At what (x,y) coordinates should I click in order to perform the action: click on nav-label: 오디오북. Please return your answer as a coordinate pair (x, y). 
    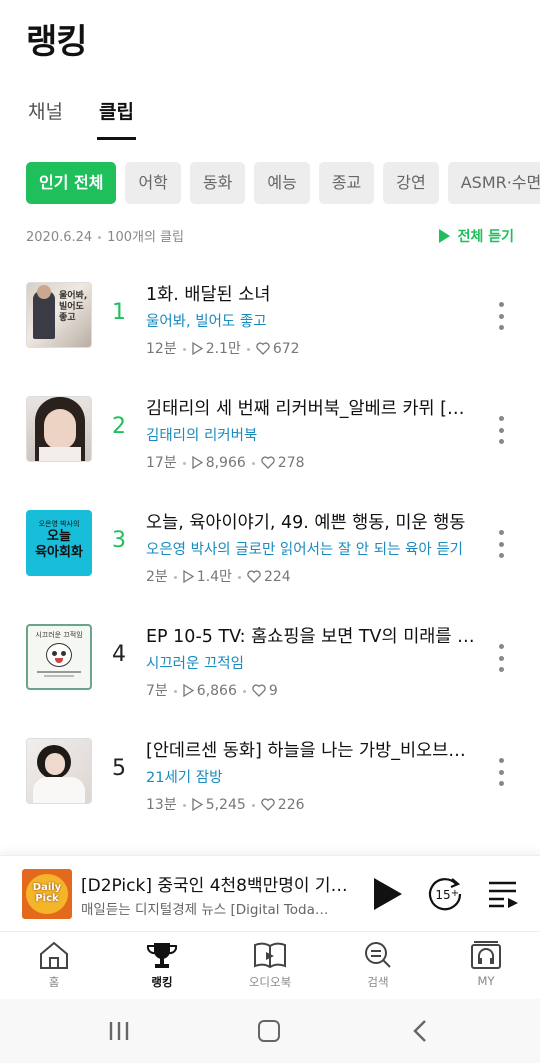
    Looking at the image, I should click on (270, 982).